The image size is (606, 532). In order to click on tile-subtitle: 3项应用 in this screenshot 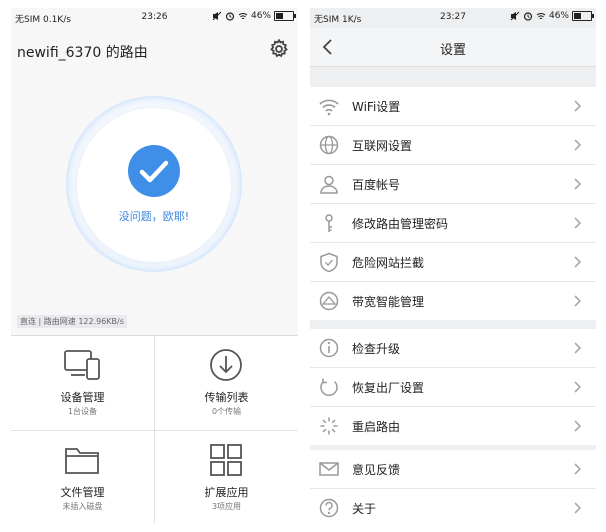, I will do `click(226, 506)`.